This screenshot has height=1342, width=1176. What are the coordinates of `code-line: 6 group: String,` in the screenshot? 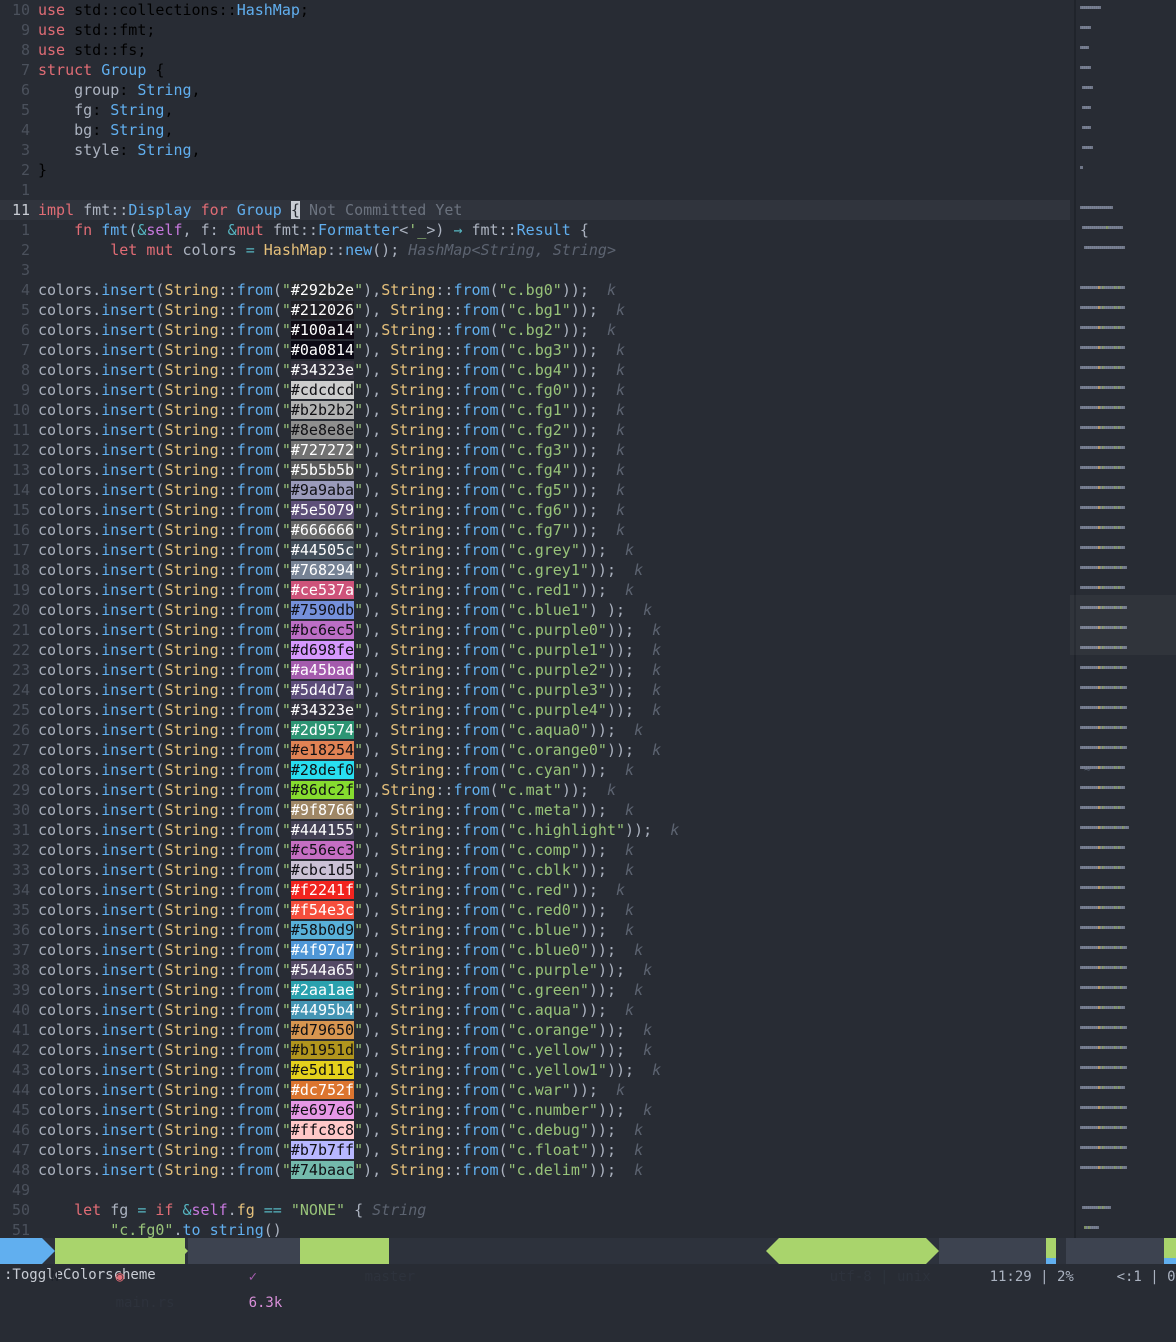 It's located at (535, 90).